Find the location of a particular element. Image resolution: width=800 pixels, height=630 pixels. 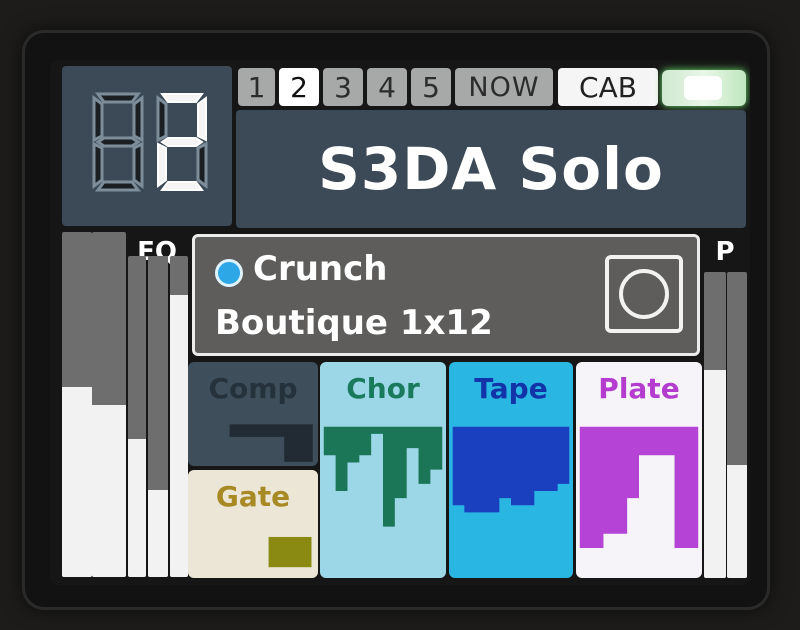

slot-tab-5: 5 is located at coordinates (431, 87).